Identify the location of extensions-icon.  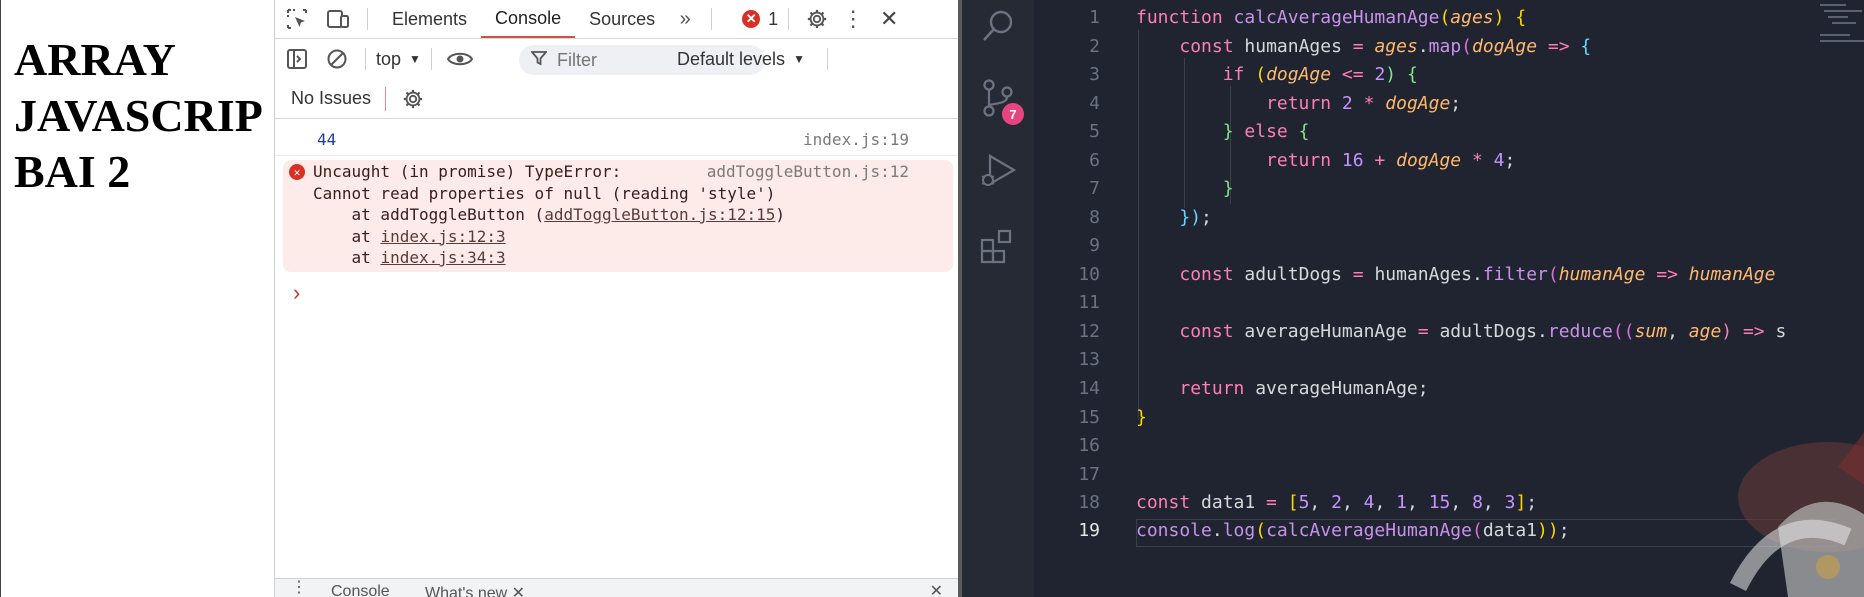
(998, 246).